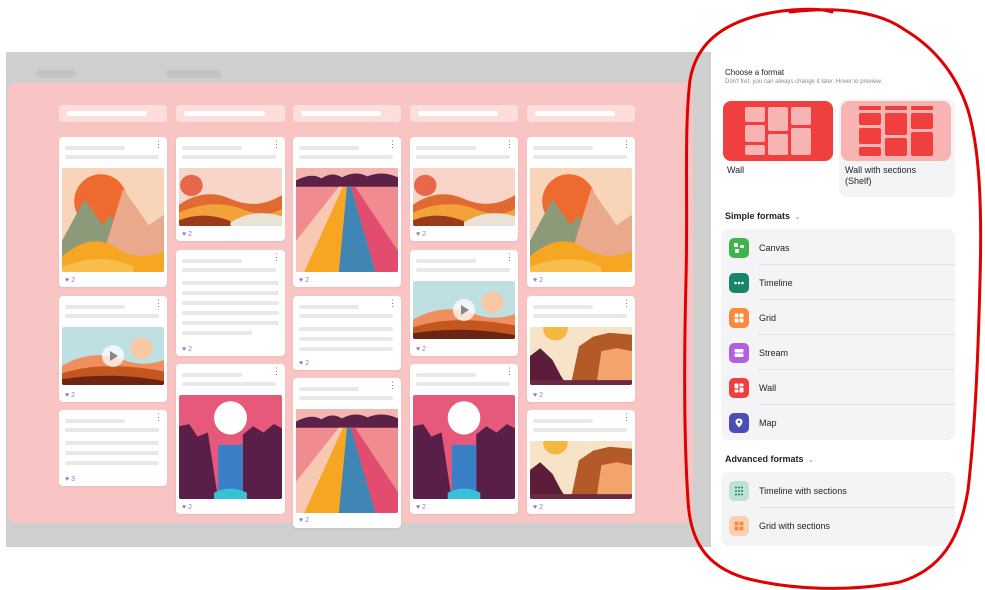 The image size is (985, 590). What do you see at coordinates (797, 216) in the screenshot?
I see `chevron-down-icon: ⌄` at bounding box center [797, 216].